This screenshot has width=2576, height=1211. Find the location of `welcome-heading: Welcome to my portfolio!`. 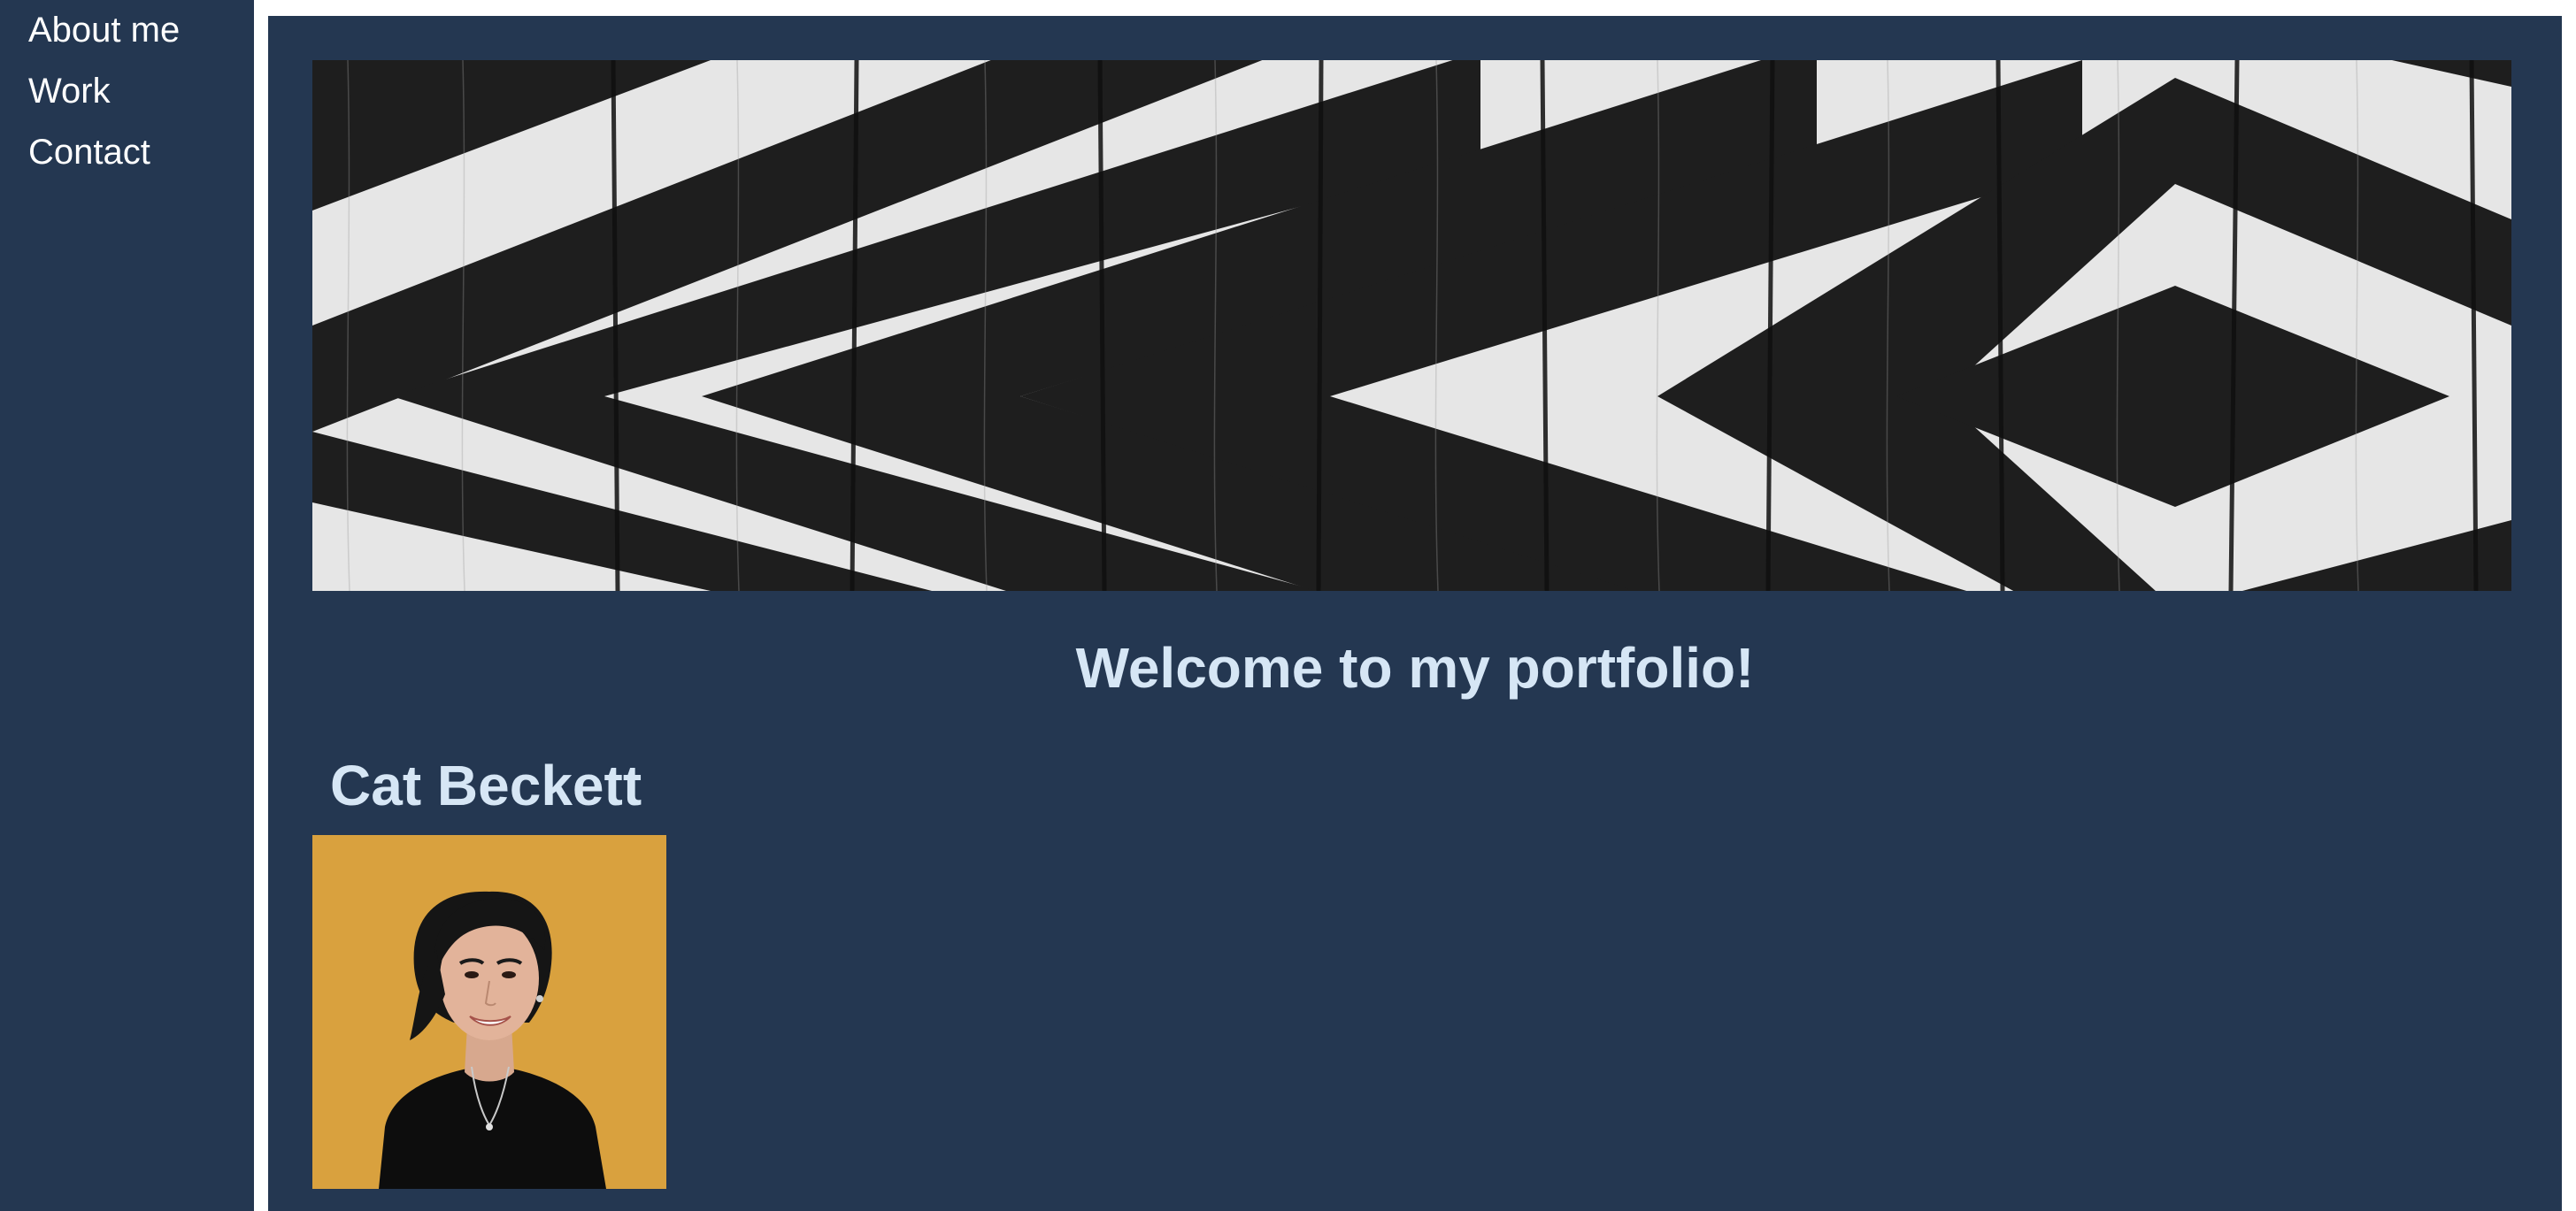

welcome-heading: Welcome to my portfolio! is located at coordinates (1415, 668).